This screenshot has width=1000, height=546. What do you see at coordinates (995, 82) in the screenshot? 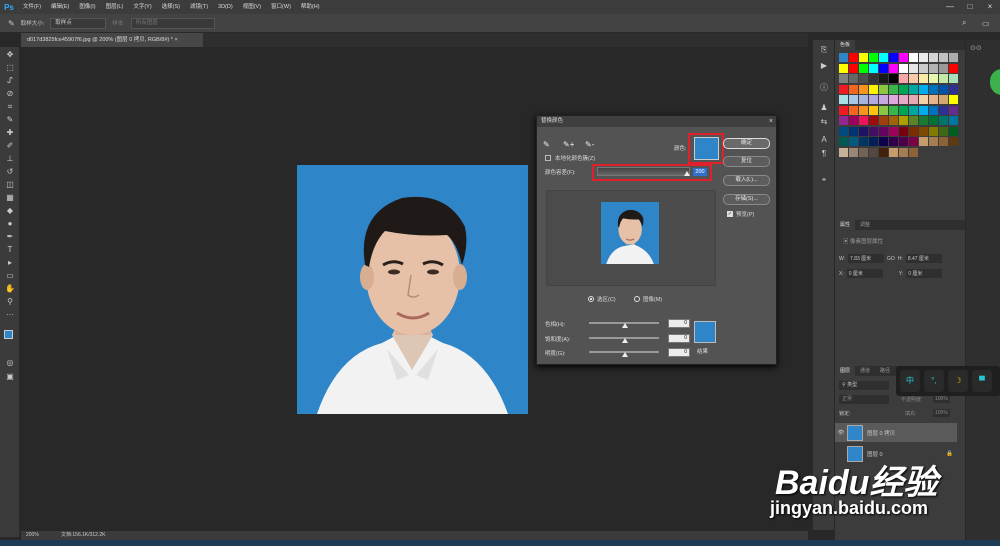
I see `green-widget` at bounding box center [995, 82].